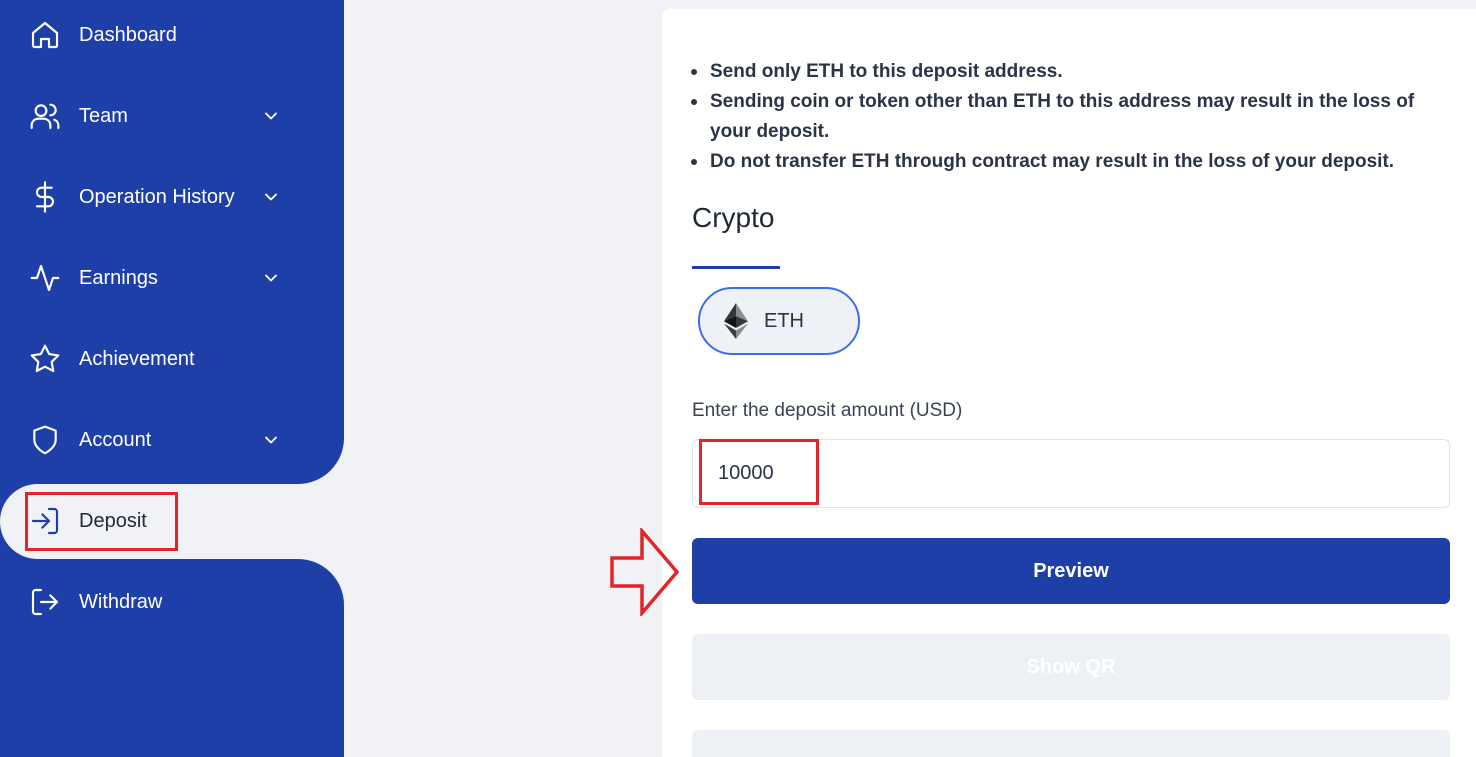 The height and width of the screenshot is (757, 1476). Describe the element at coordinates (172, 116) in the screenshot. I see `sidebar-item-team: Team` at that location.